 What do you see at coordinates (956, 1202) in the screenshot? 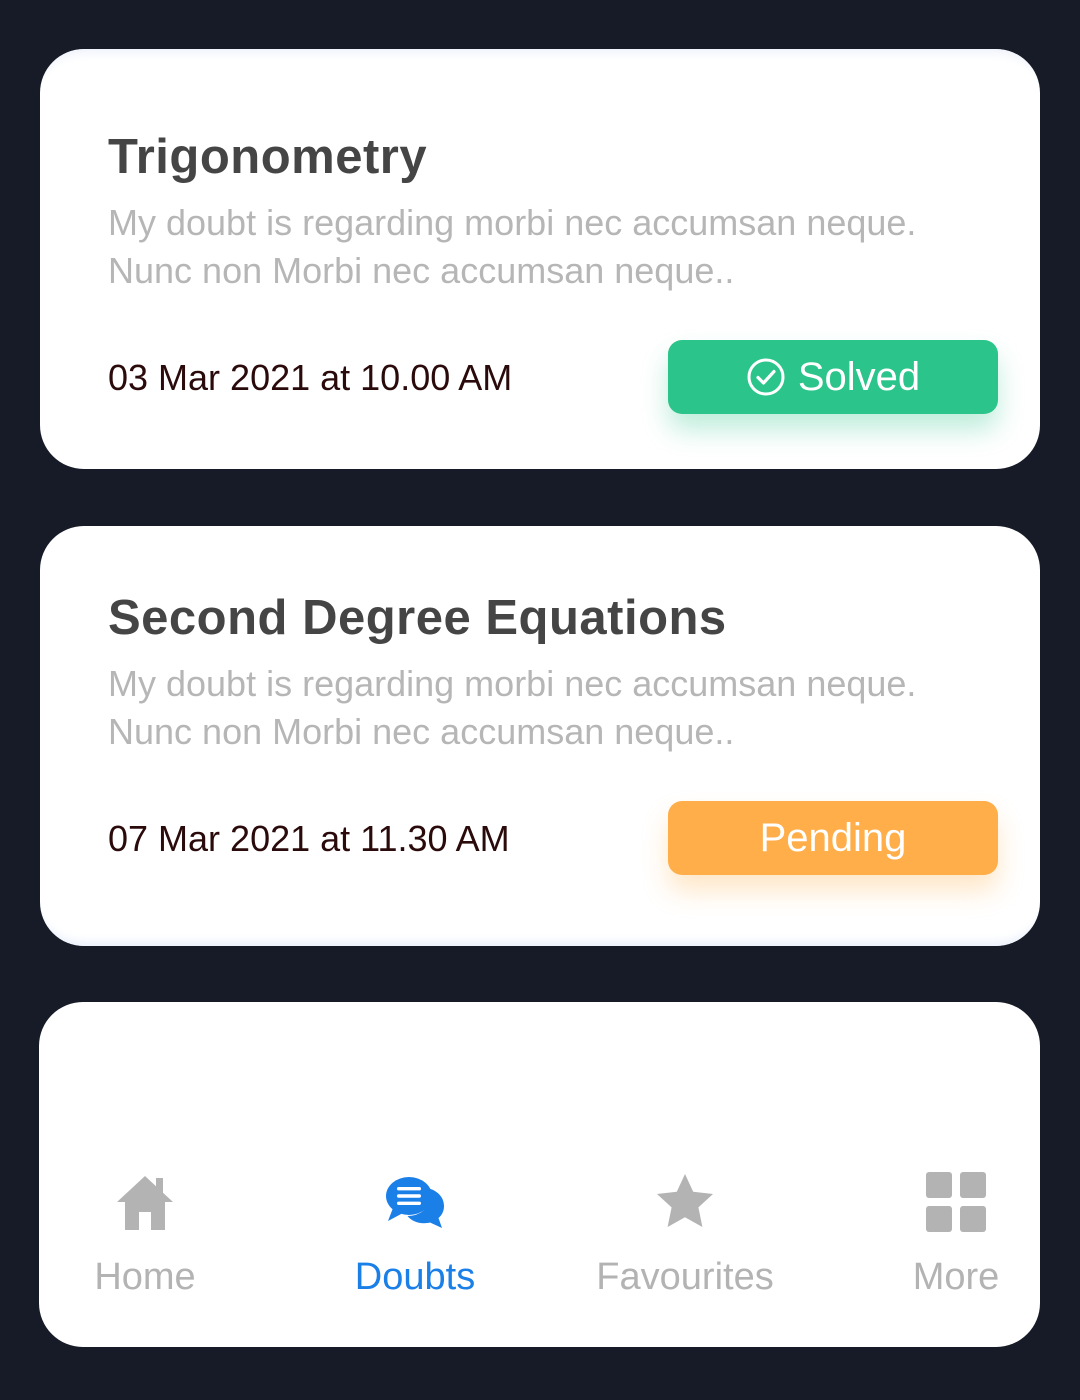
I see `grid-icon` at bounding box center [956, 1202].